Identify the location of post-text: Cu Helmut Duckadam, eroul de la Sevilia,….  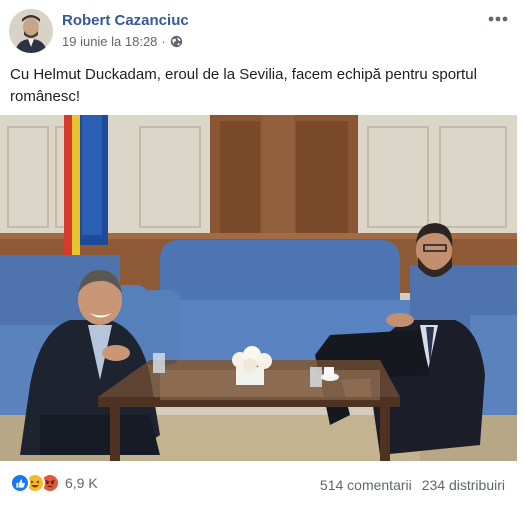
(243, 85).